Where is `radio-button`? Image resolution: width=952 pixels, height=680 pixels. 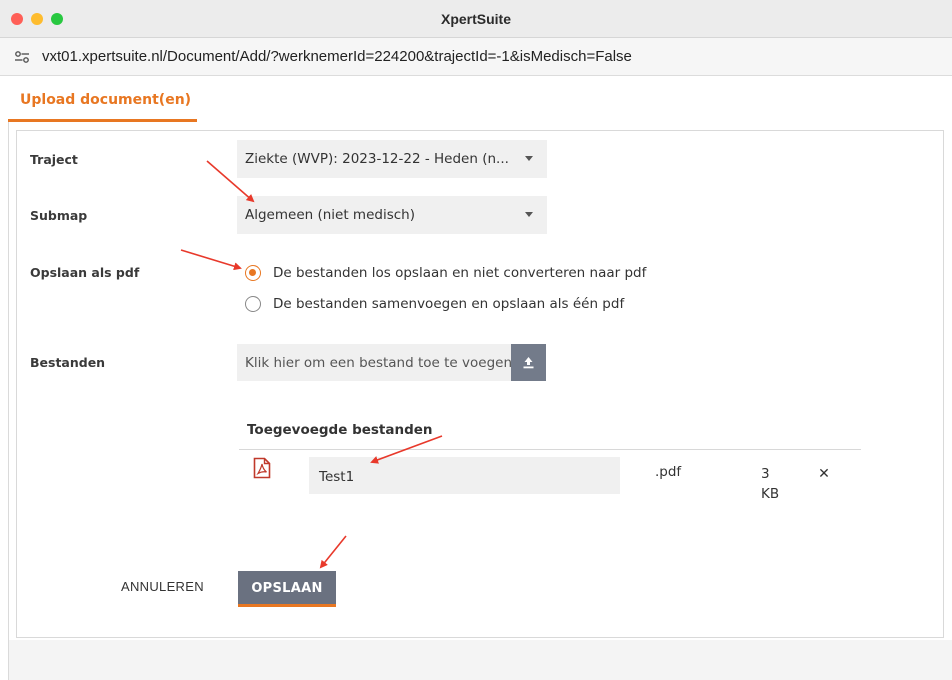
radio-button is located at coordinates (253, 304).